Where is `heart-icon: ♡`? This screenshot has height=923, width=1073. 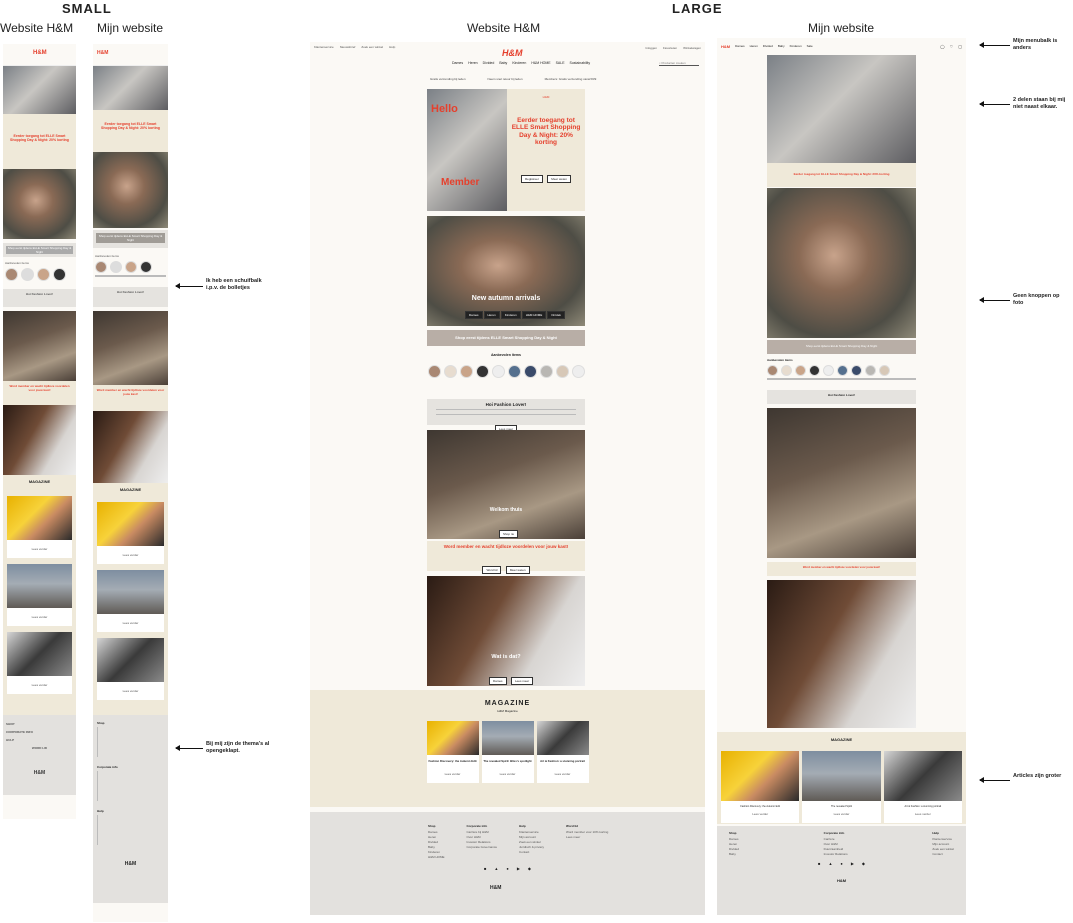 heart-icon: ♡ is located at coordinates (952, 46).